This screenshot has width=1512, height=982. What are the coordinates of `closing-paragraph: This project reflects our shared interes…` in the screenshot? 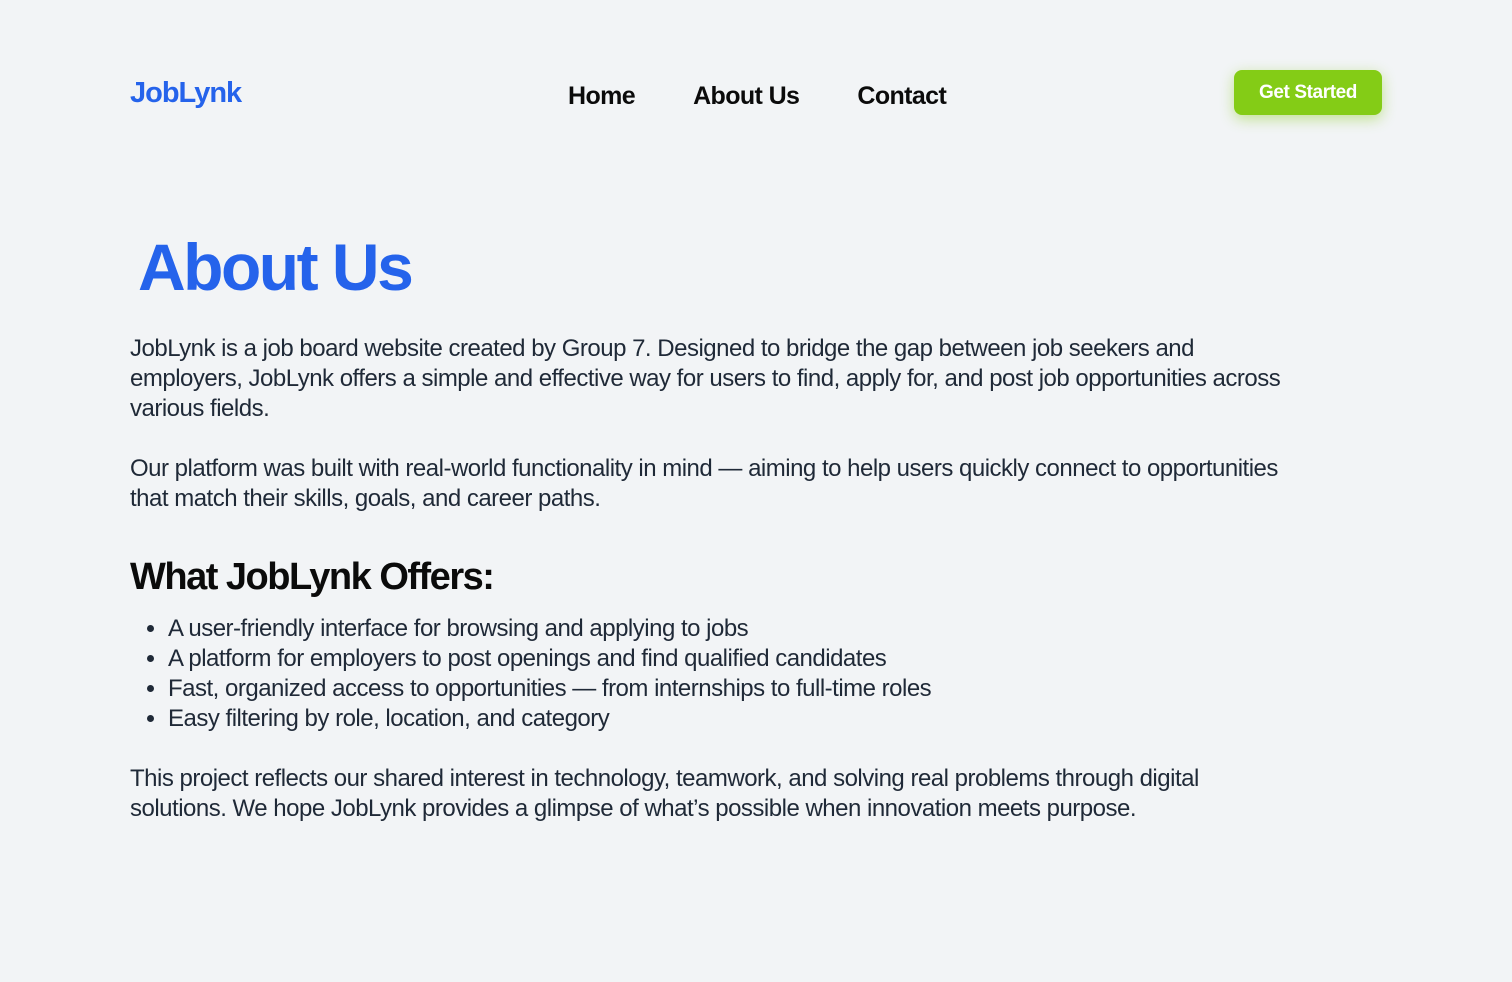 It's located at (664, 793).